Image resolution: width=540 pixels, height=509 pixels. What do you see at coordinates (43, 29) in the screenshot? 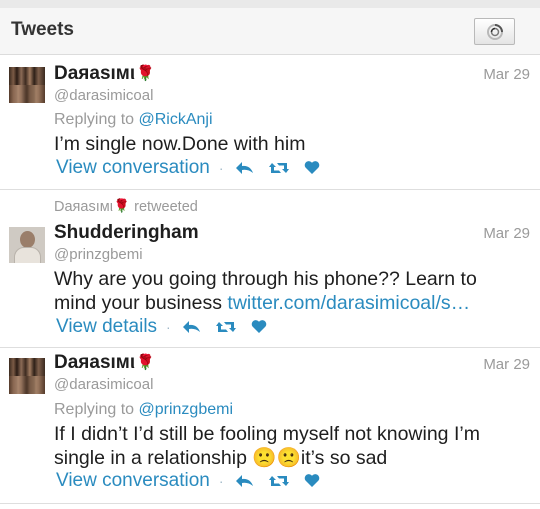
I see `page-title: Tweets` at bounding box center [43, 29].